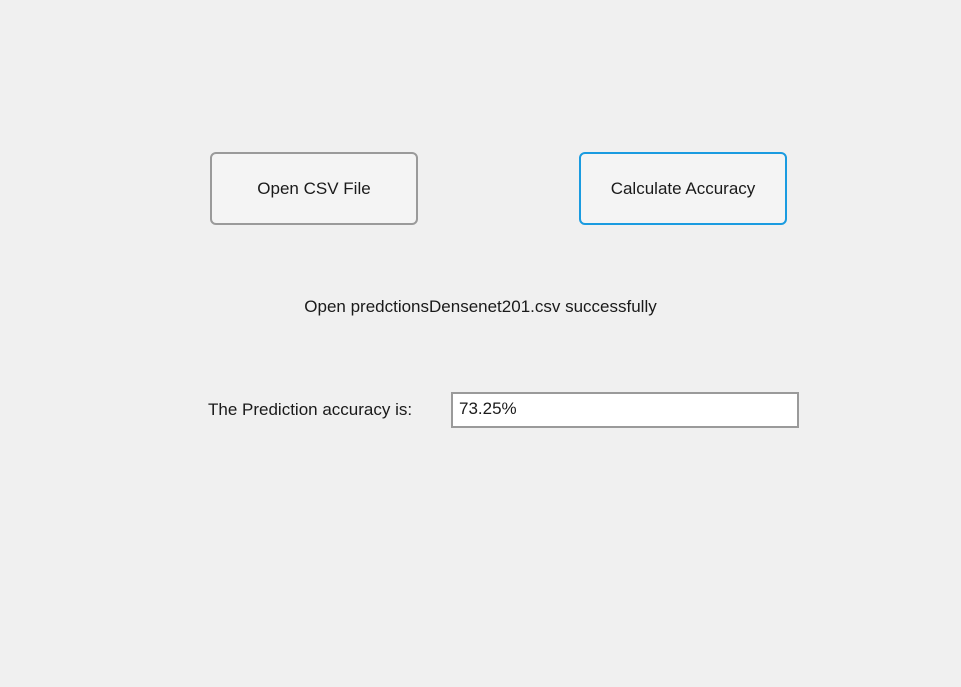 The image size is (961, 687). What do you see at coordinates (683, 188) in the screenshot?
I see `calculate-accuracy-button: Calculate Accuracy` at bounding box center [683, 188].